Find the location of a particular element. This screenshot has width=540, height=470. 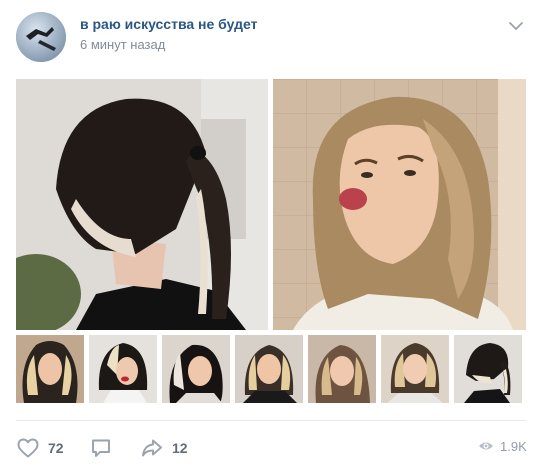

comment-button is located at coordinates (101, 448).